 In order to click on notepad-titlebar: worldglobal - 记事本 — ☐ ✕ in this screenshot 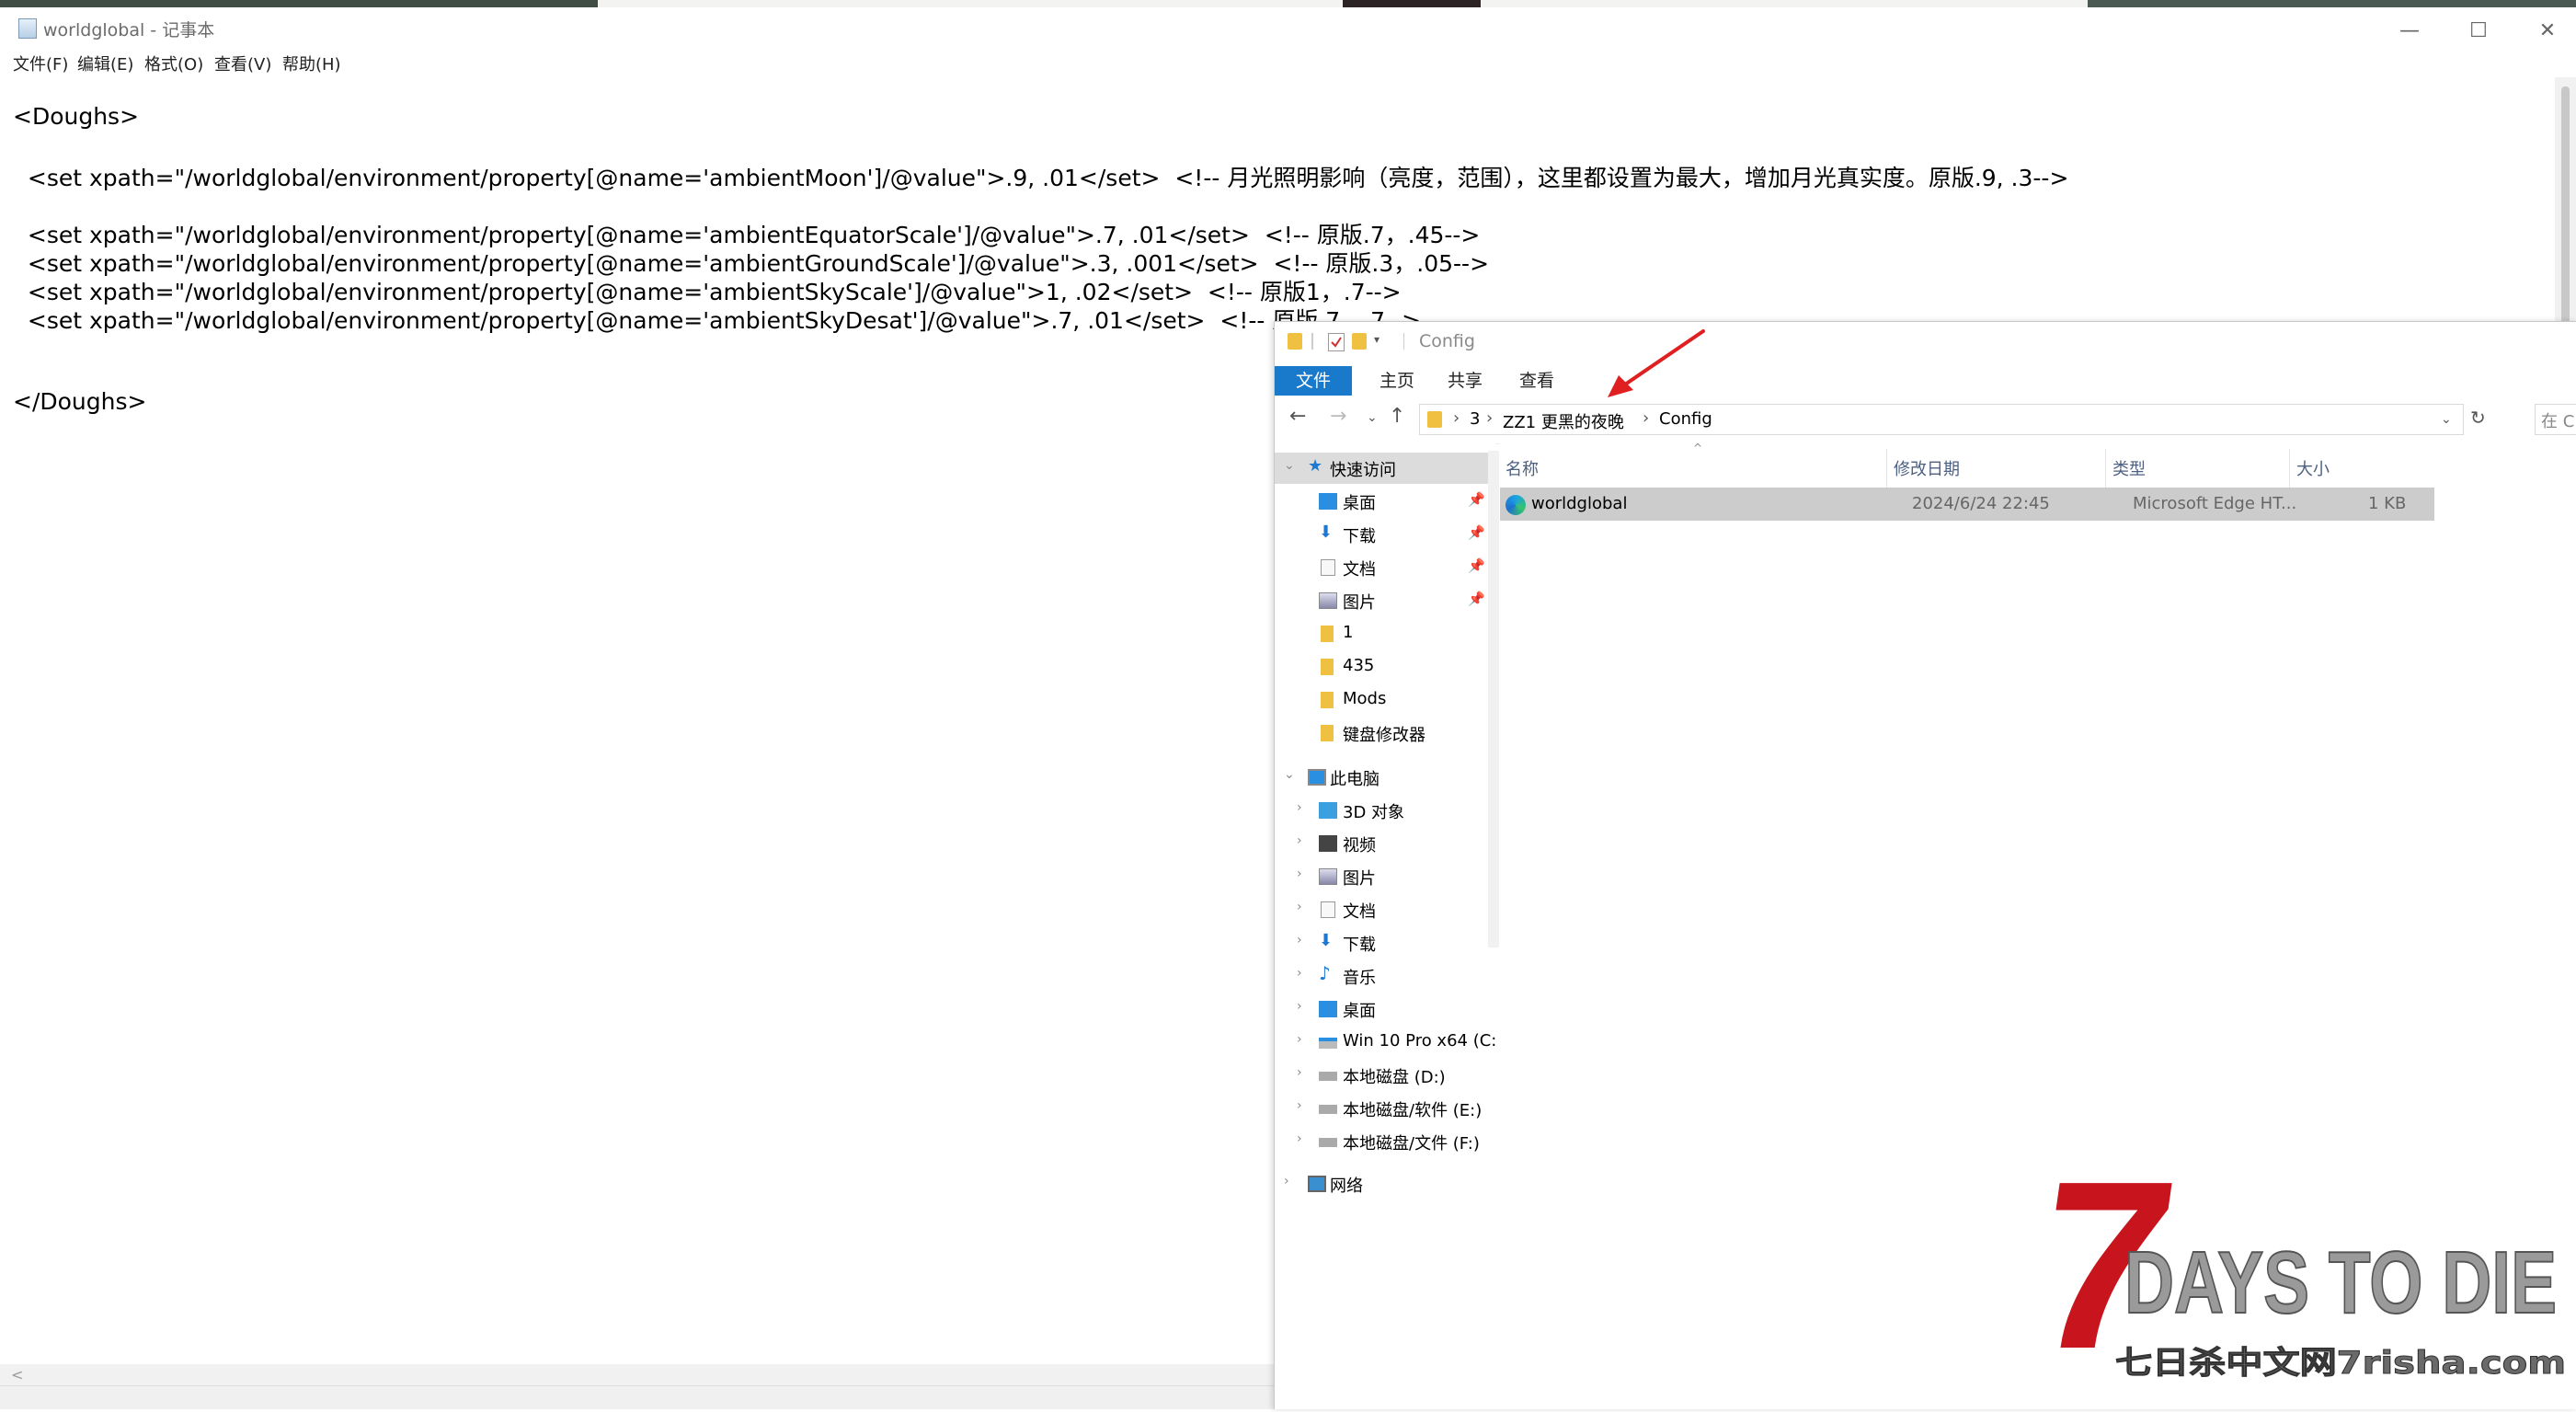, I will do `click(1288, 29)`.